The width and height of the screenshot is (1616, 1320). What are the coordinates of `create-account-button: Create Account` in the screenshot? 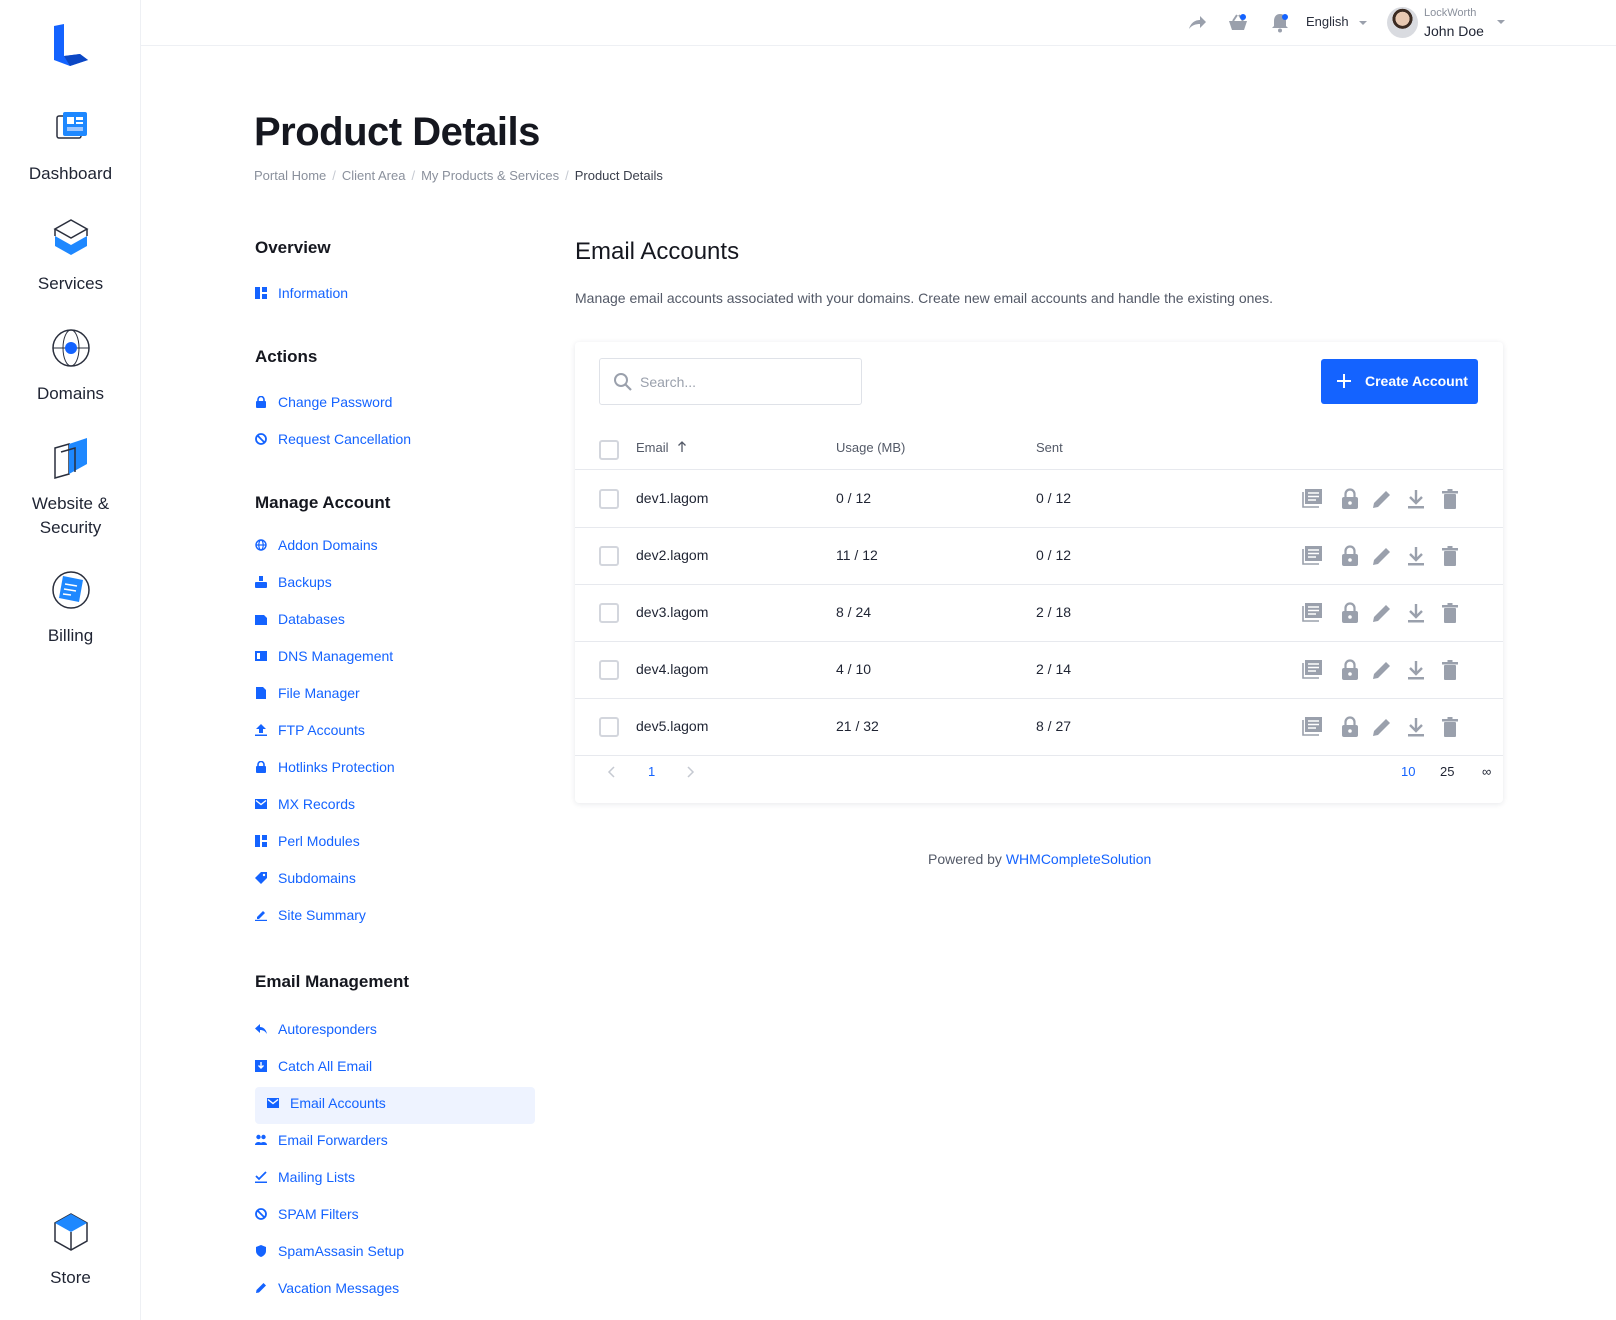 It's located at (1399, 381).